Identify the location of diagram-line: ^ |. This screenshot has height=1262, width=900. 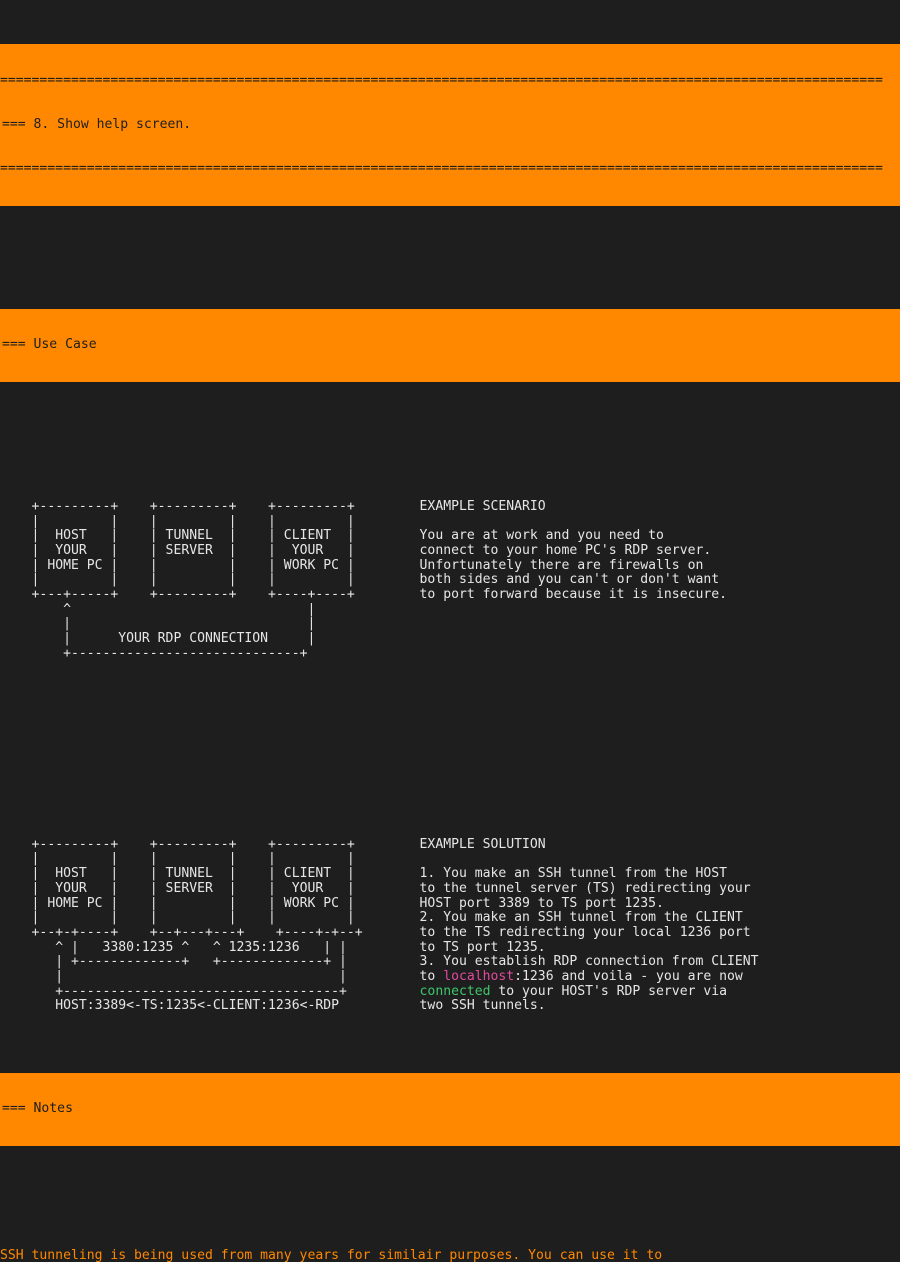
(173, 609).